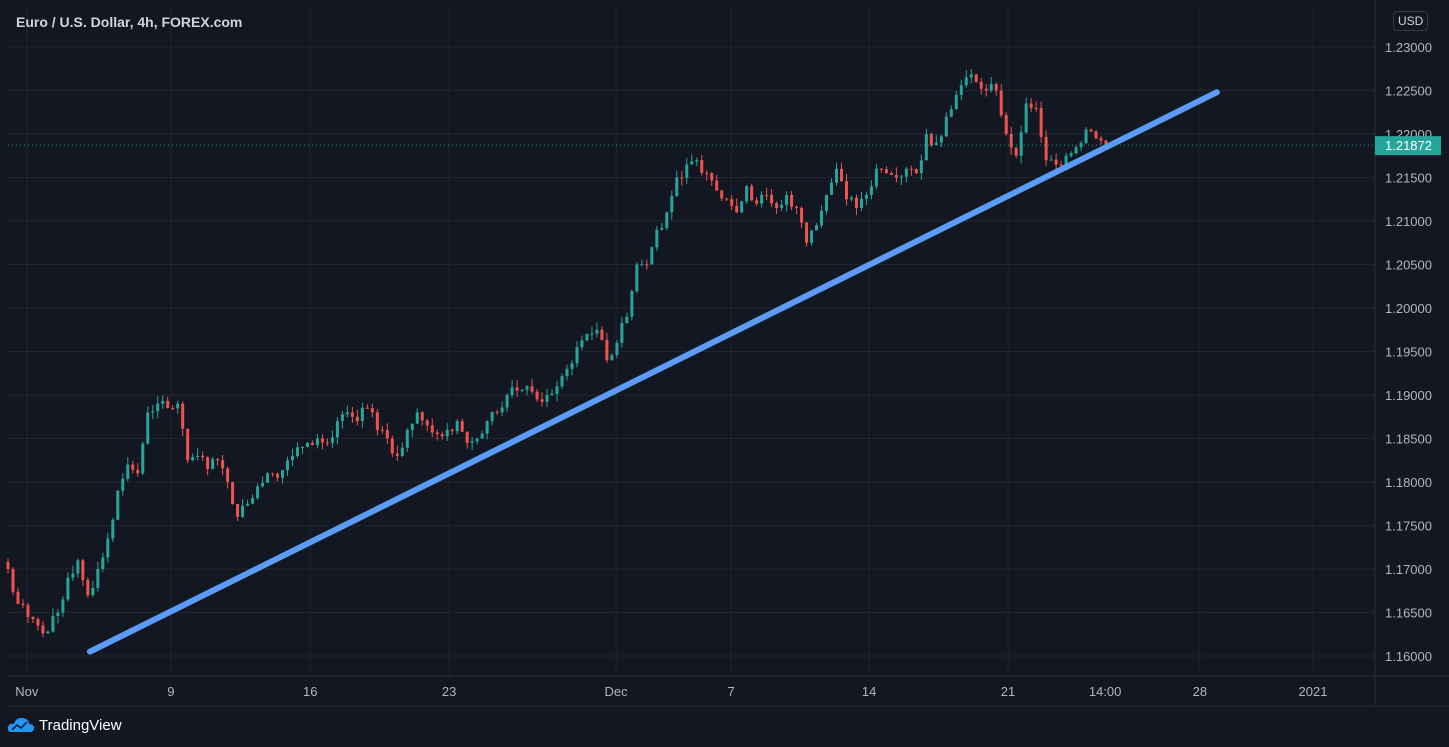 The image size is (1449, 747). Describe the element at coordinates (1411, 21) in the screenshot. I see `currency-button: USD` at that location.